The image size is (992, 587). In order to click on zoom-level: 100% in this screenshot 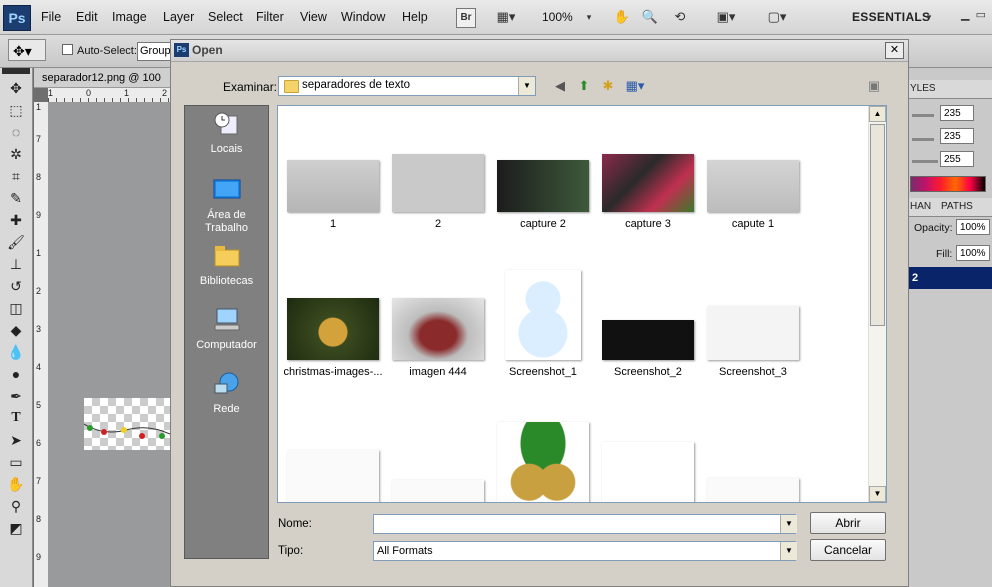, I will do `click(557, 17)`.